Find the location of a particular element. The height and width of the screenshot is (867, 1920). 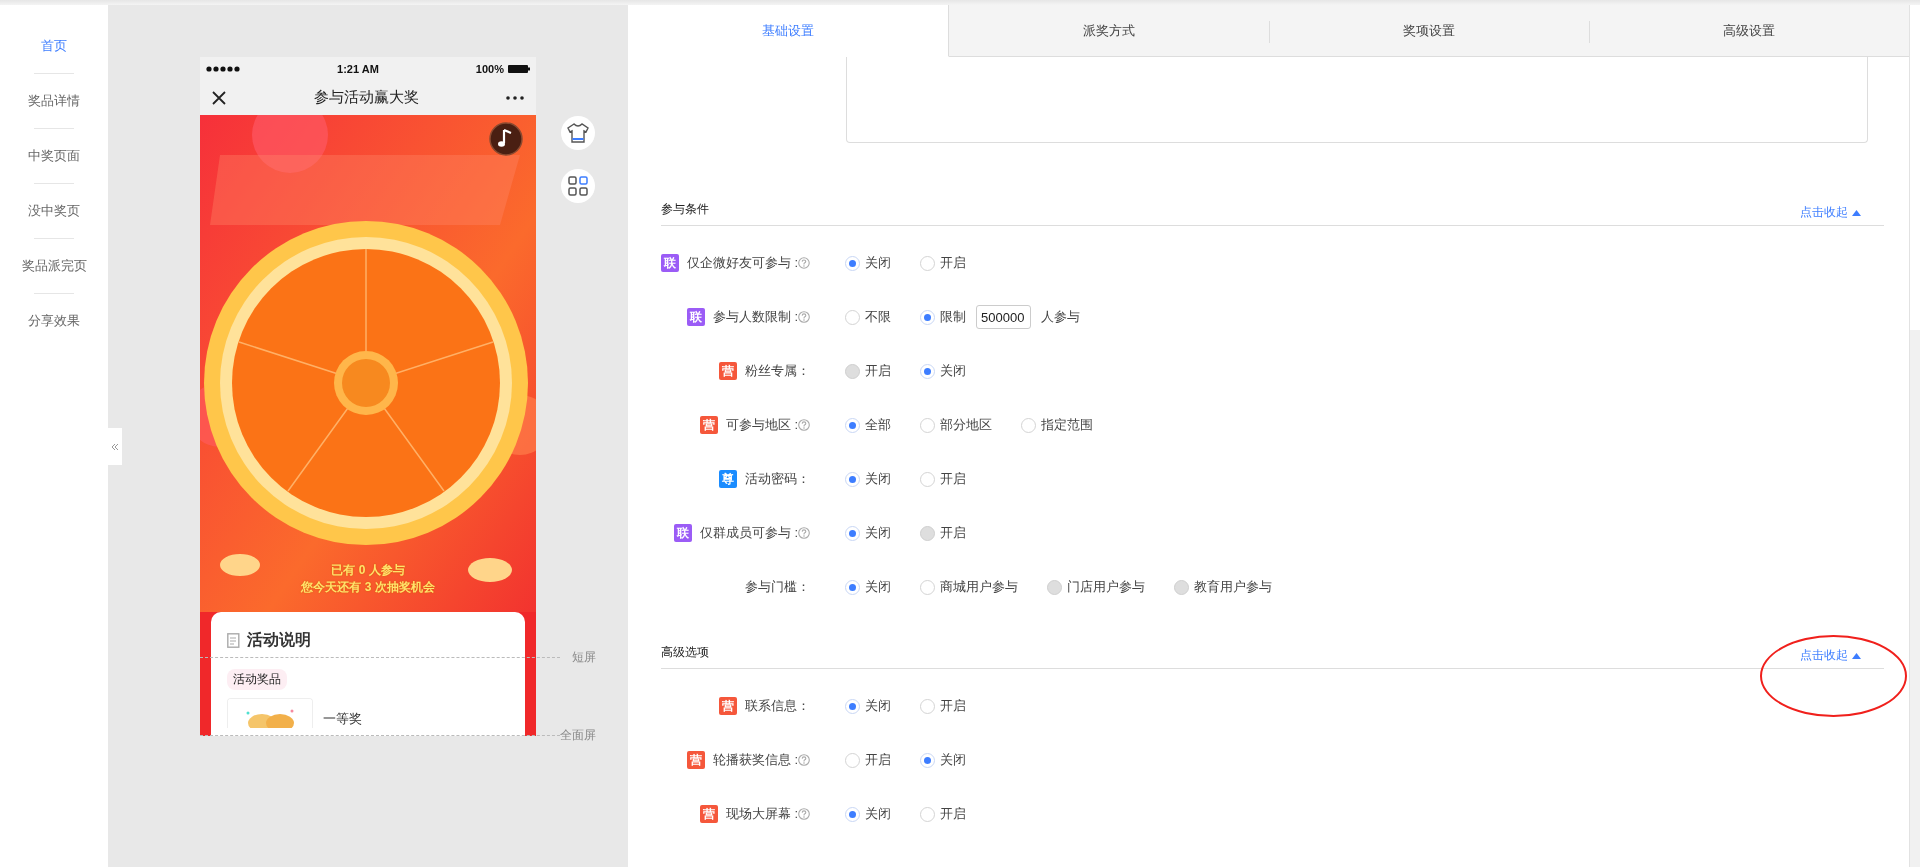

field-label: 活动密码： is located at coordinates (777, 479).